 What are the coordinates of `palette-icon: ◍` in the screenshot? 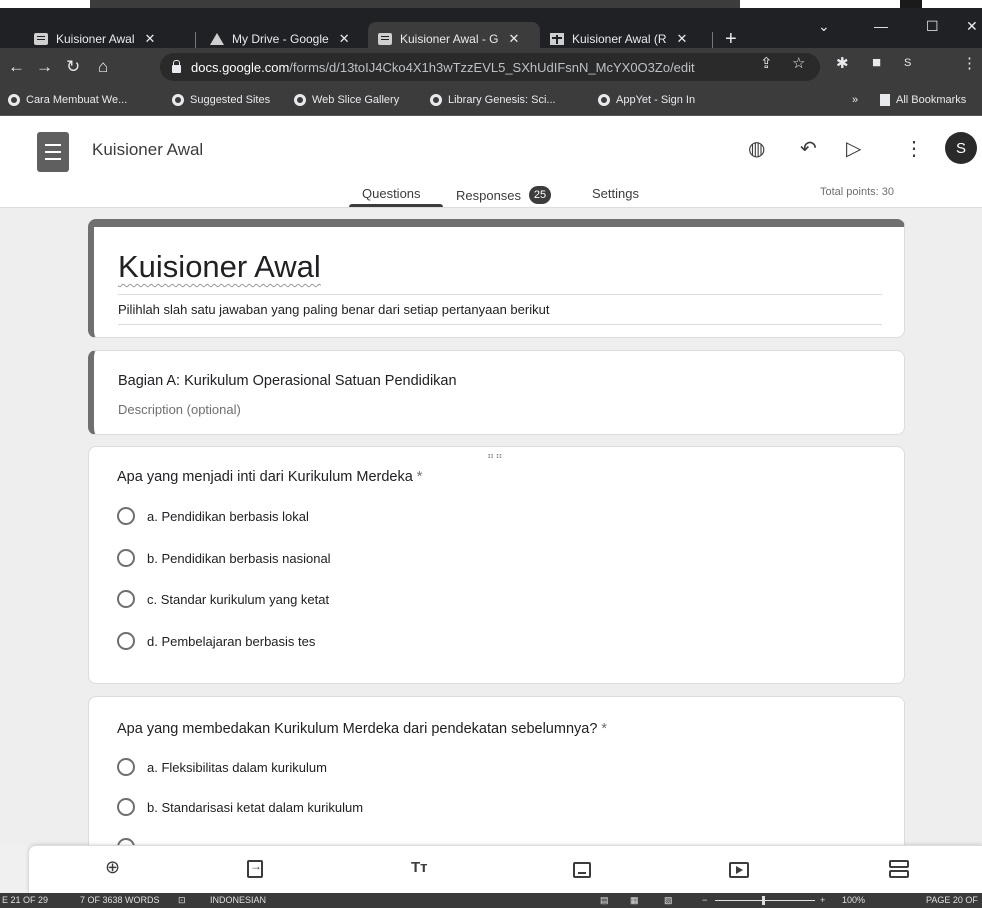 It's located at (756, 148).